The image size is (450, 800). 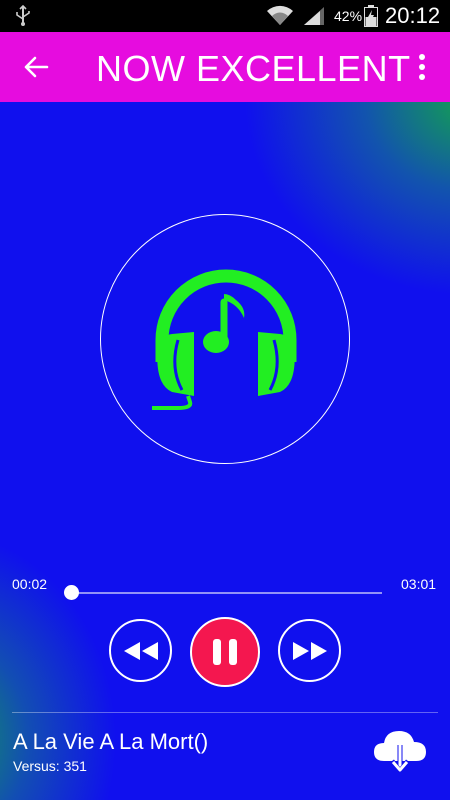 I want to click on clock: 20:12, so click(x=413, y=15).